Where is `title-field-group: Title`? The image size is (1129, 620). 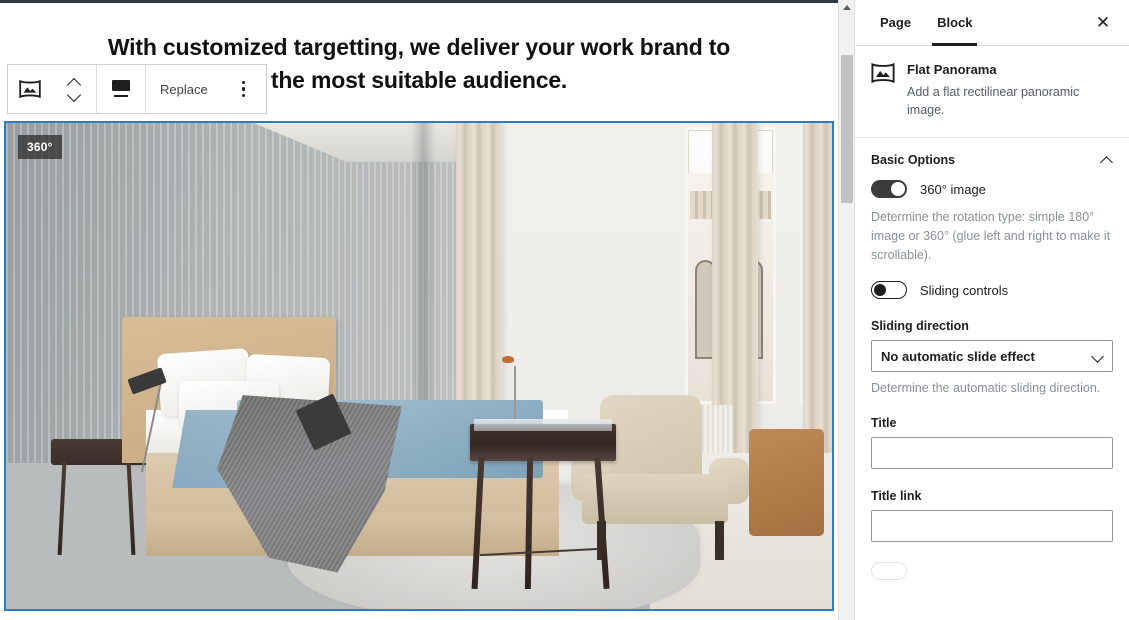 title-field-group: Title is located at coordinates (992, 442).